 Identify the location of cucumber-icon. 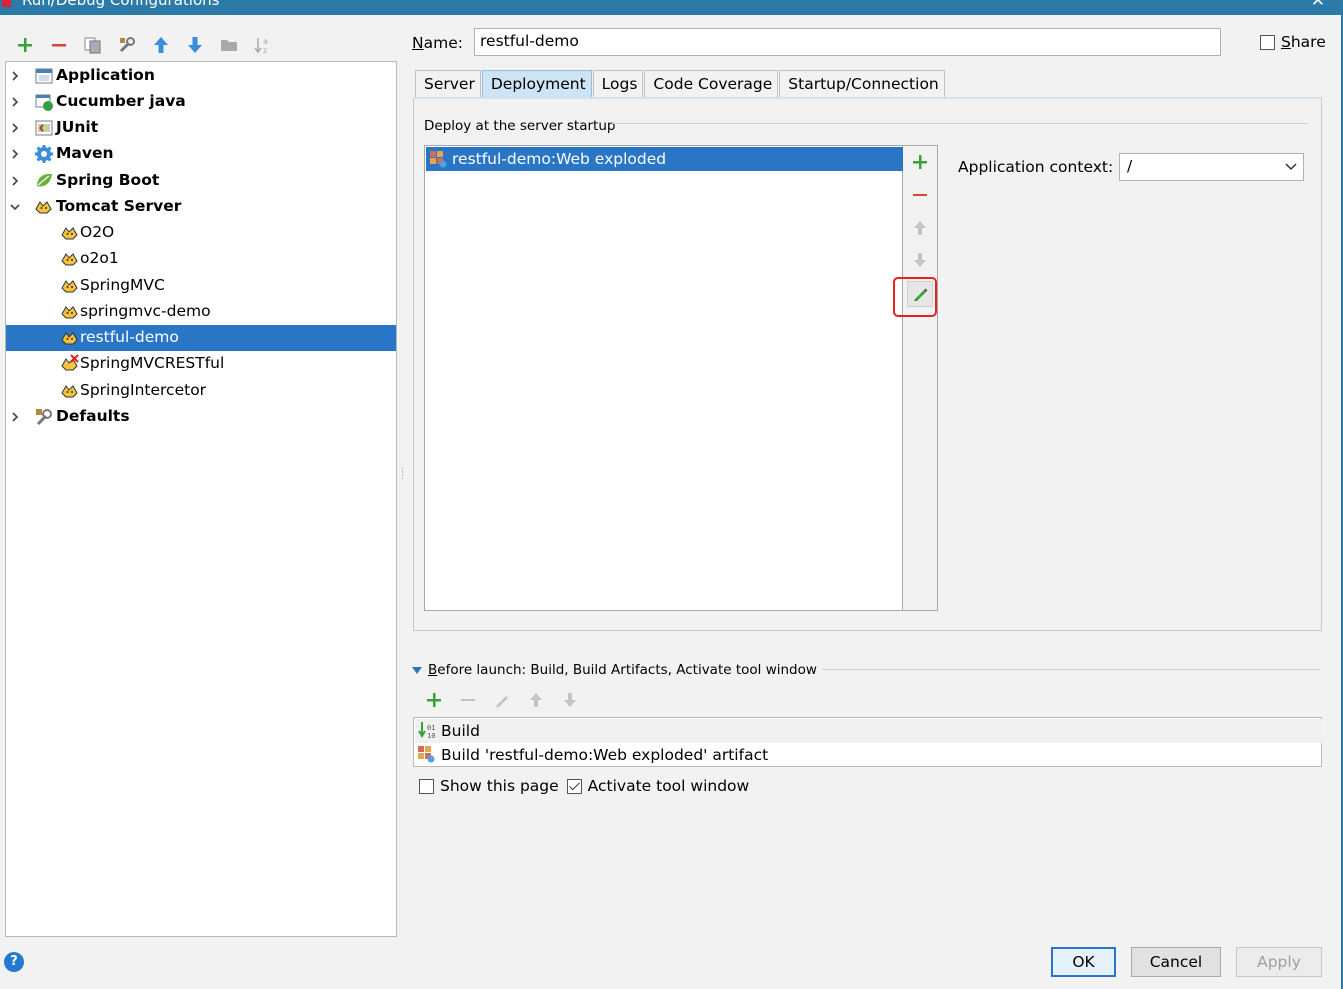
(44, 102).